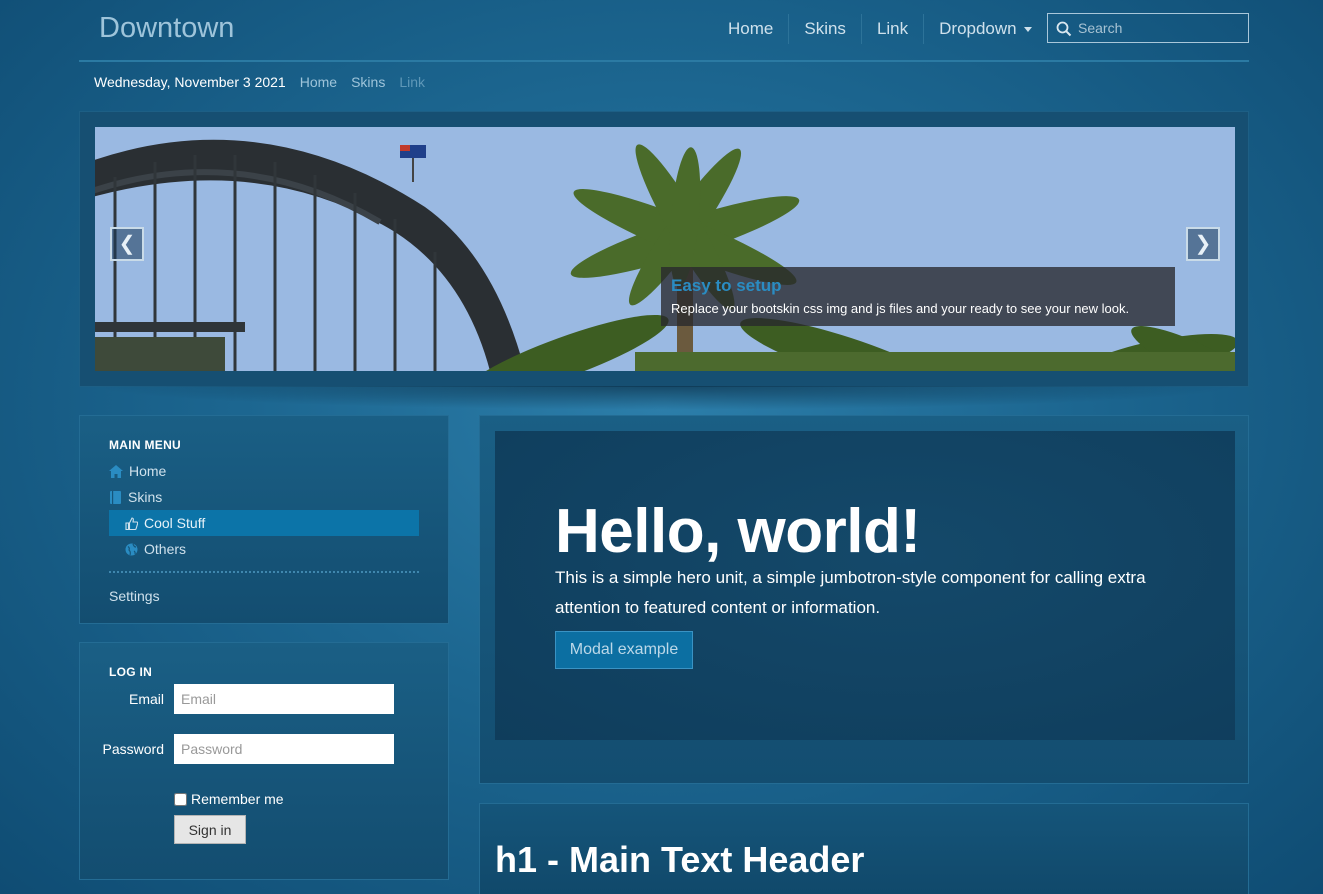 The image size is (1323, 894). Describe the element at coordinates (131, 549) in the screenshot. I see `globe-icon` at that location.